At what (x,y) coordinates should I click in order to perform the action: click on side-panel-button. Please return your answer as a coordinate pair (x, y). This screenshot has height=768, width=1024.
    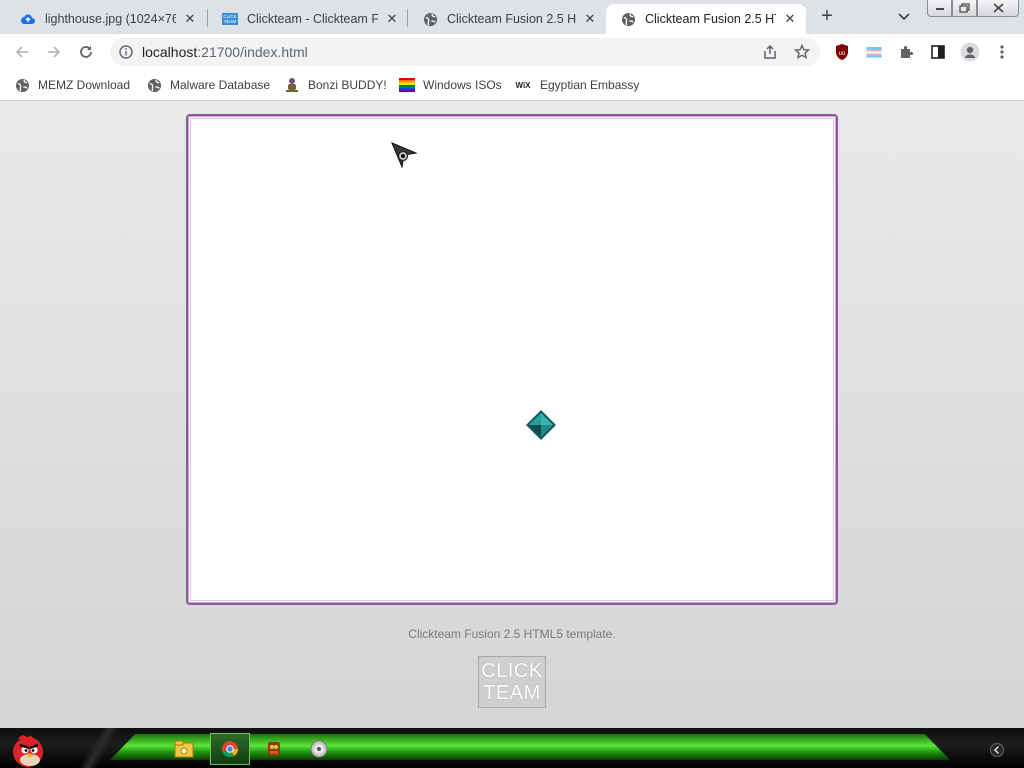
    Looking at the image, I should click on (938, 52).